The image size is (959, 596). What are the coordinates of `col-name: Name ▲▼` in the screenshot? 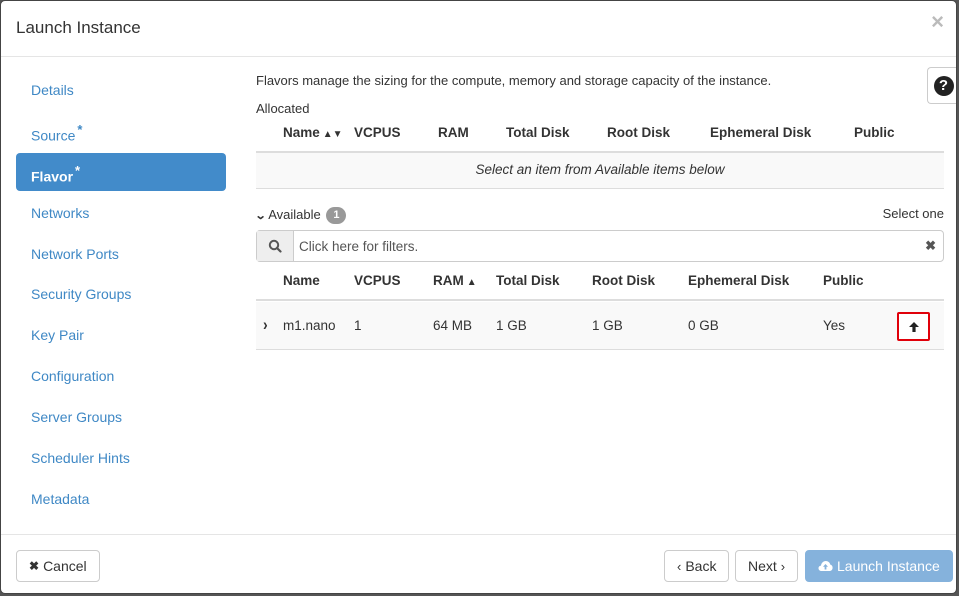 It's located at (313, 132).